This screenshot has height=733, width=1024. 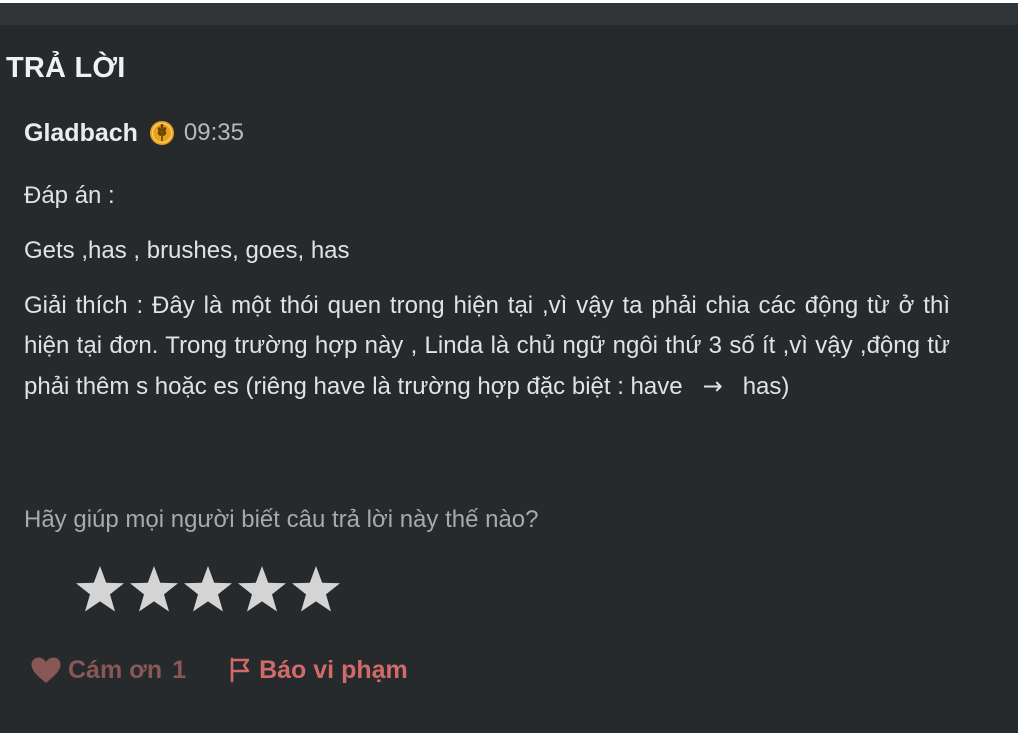 What do you see at coordinates (240, 670) in the screenshot?
I see `flag-icon` at bounding box center [240, 670].